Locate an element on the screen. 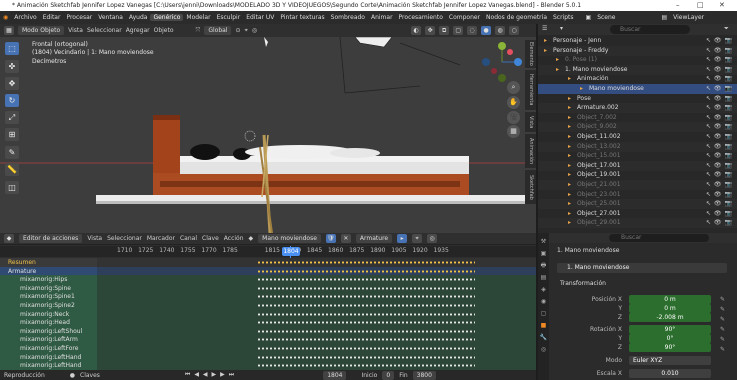  playback-menu: Reproducción is located at coordinates (24, 375).